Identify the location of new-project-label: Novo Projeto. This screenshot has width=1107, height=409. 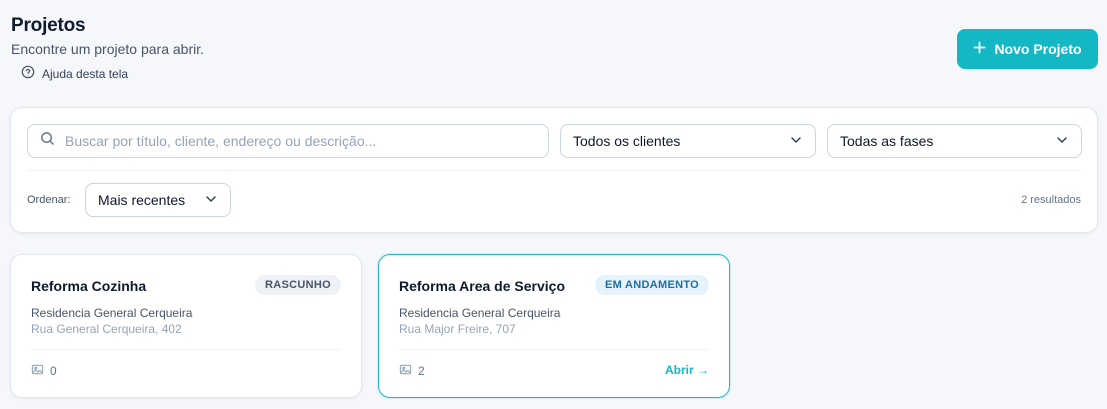
(1038, 49).